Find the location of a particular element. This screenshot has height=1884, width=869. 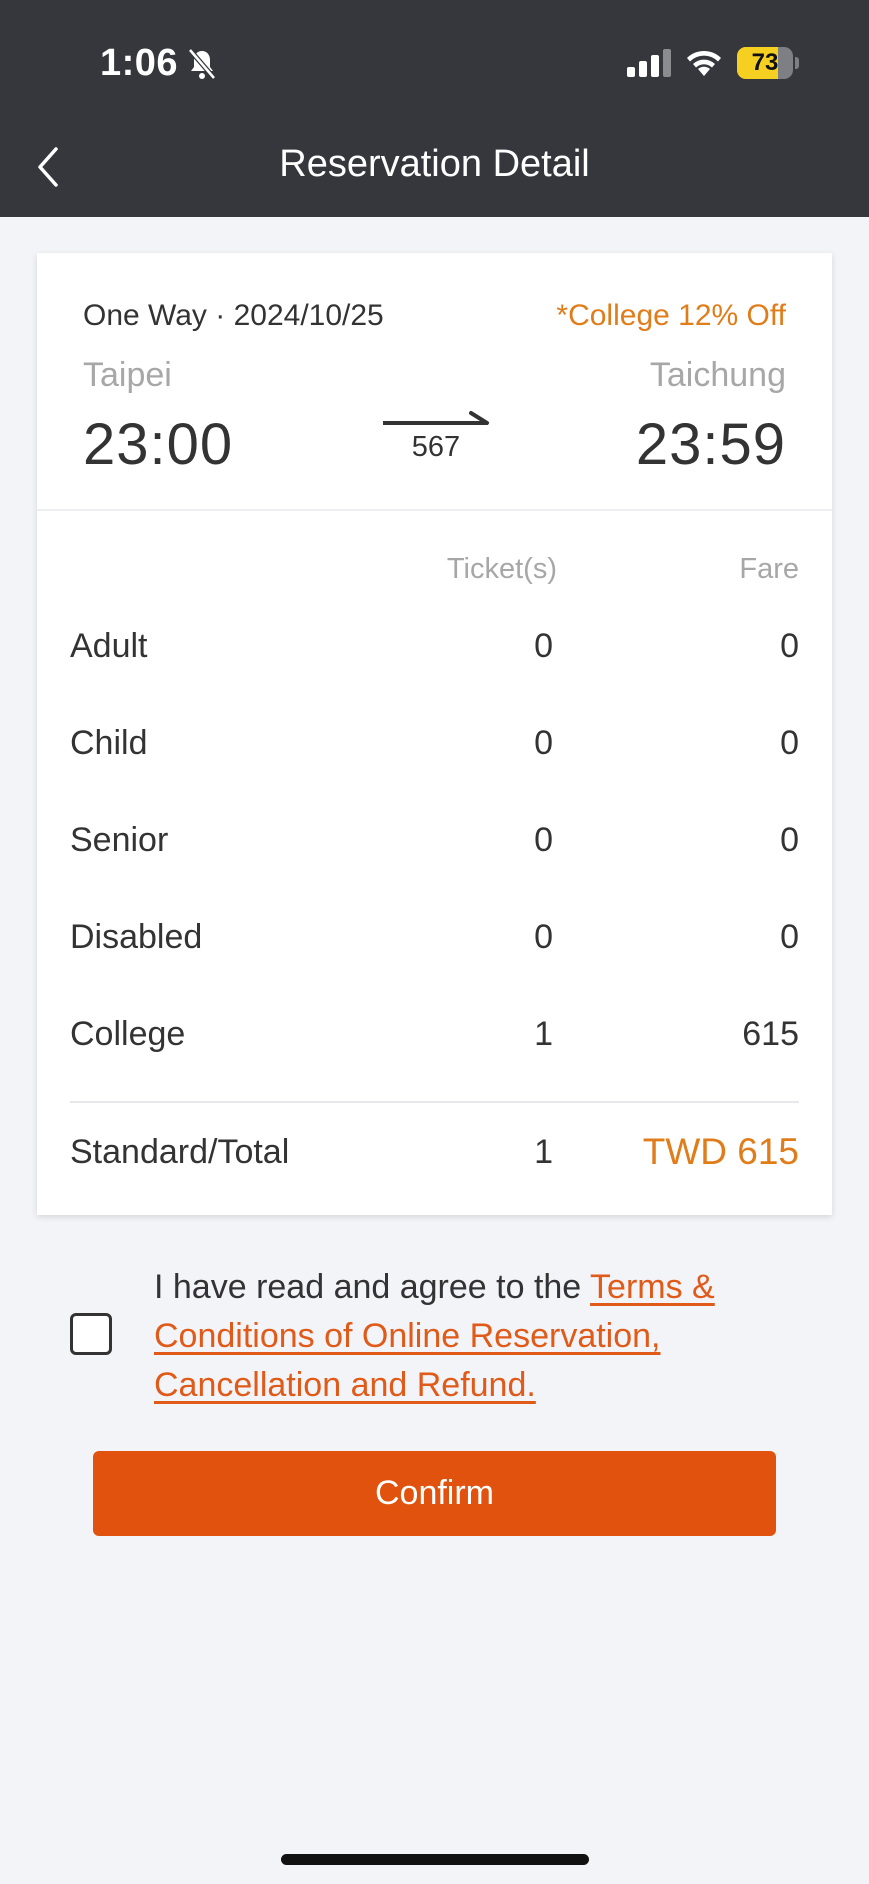

battery-percentage: 73 is located at coordinates (765, 62).